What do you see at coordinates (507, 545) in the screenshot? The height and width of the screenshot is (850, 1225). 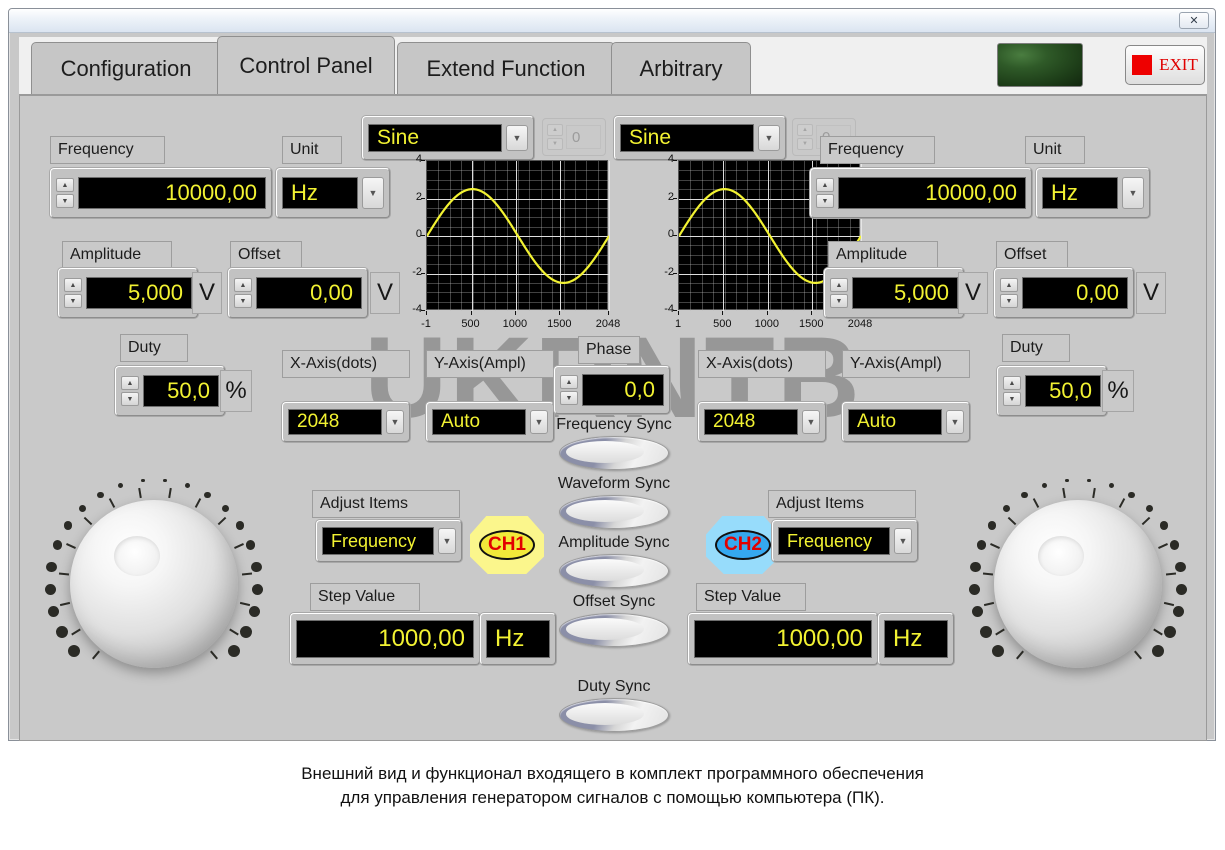 I see `ch1-channel-badge: CH1` at bounding box center [507, 545].